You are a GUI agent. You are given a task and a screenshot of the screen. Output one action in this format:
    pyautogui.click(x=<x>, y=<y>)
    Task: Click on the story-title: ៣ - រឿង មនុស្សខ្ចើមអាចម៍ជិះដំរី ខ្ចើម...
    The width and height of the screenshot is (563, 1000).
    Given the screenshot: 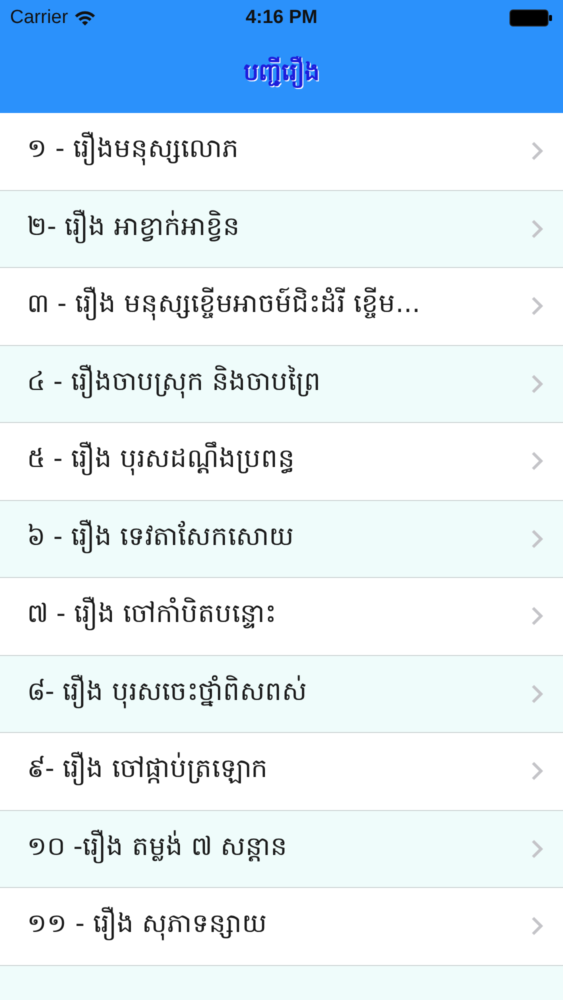 What is the action you would take?
    pyautogui.click(x=279, y=306)
    